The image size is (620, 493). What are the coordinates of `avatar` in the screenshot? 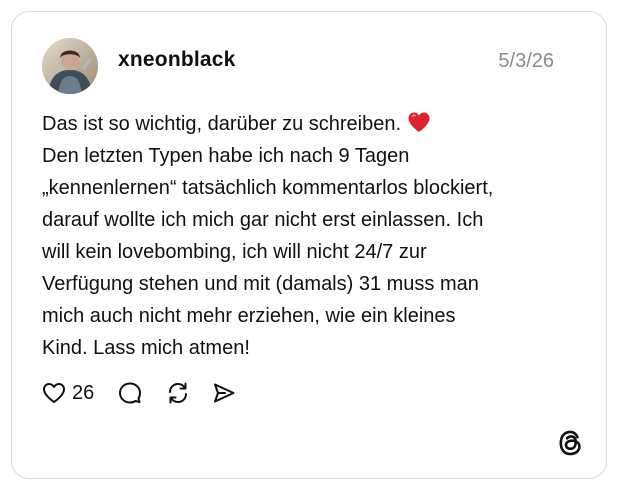 It's located at (70, 66).